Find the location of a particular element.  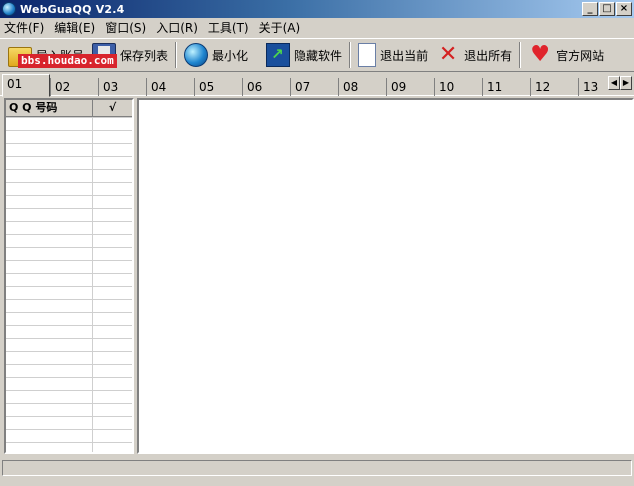

qq-number-column-header: Q Q 号码 is located at coordinates (49, 108).